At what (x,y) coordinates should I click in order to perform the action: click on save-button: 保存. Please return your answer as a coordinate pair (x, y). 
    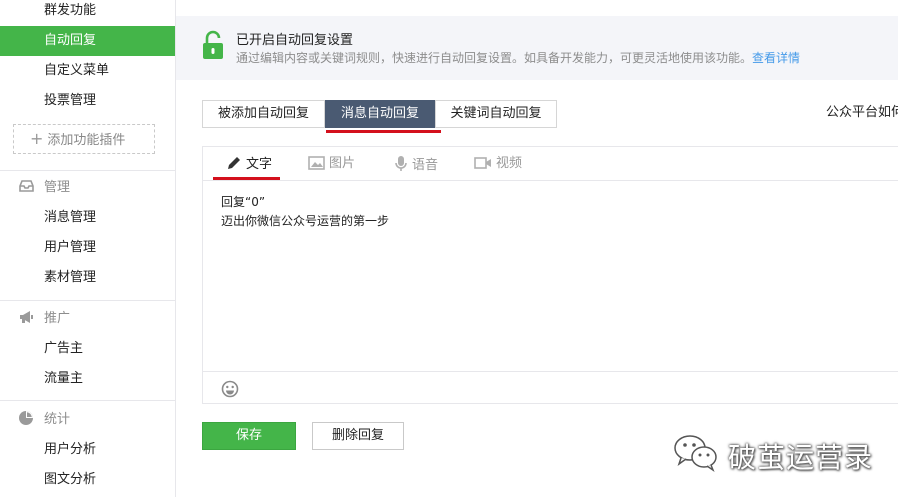
    Looking at the image, I should click on (249, 436).